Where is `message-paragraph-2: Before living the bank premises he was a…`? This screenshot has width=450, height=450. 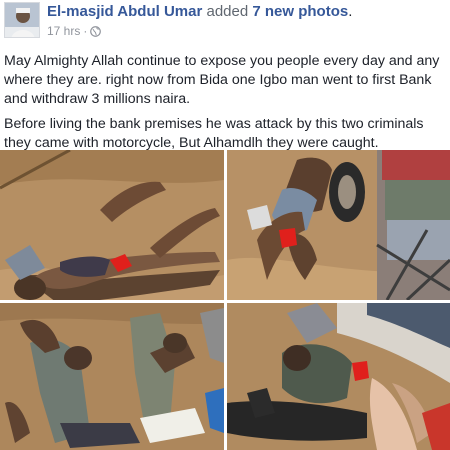
message-paragraph-2: Before living the bank premises he was a… is located at coordinates (214, 133).